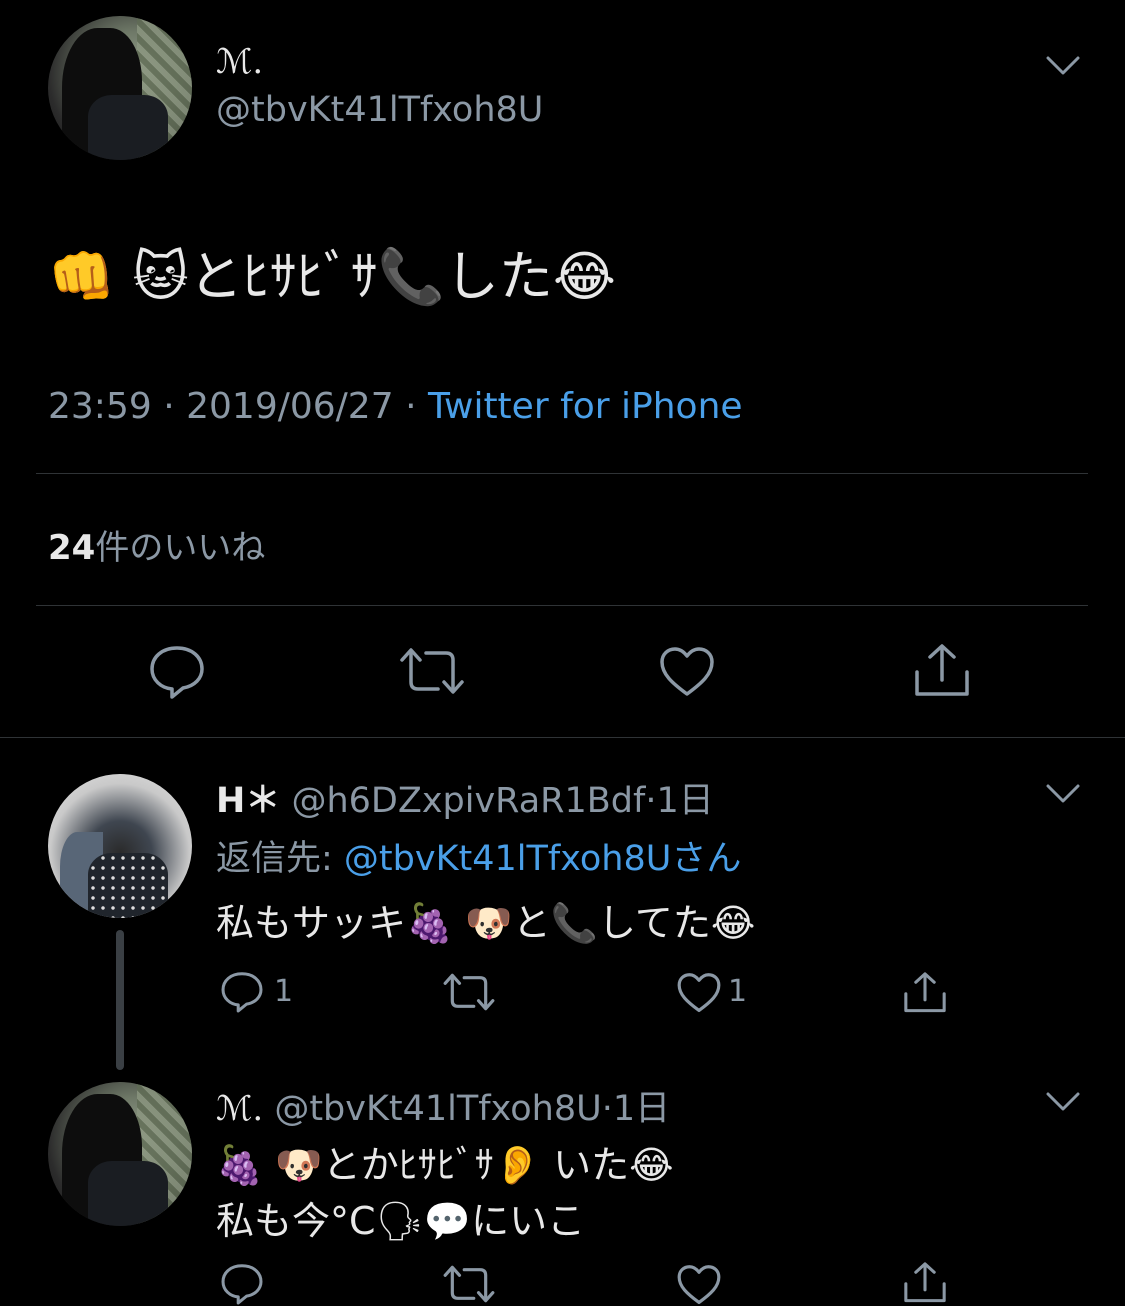 The image size is (1125, 1306). What do you see at coordinates (284, 991) in the screenshot?
I see `reply-count: 1` at bounding box center [284, 991].